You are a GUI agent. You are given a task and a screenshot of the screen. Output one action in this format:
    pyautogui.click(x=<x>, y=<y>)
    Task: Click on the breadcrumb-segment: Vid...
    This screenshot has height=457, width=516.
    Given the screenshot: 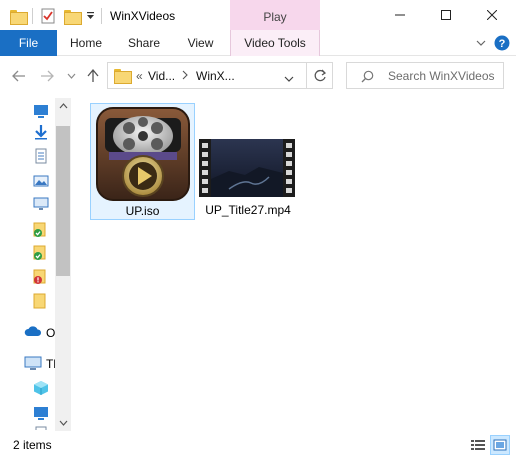 What is the action you would take?
    pyautogui.click(x=161, y=76)
    